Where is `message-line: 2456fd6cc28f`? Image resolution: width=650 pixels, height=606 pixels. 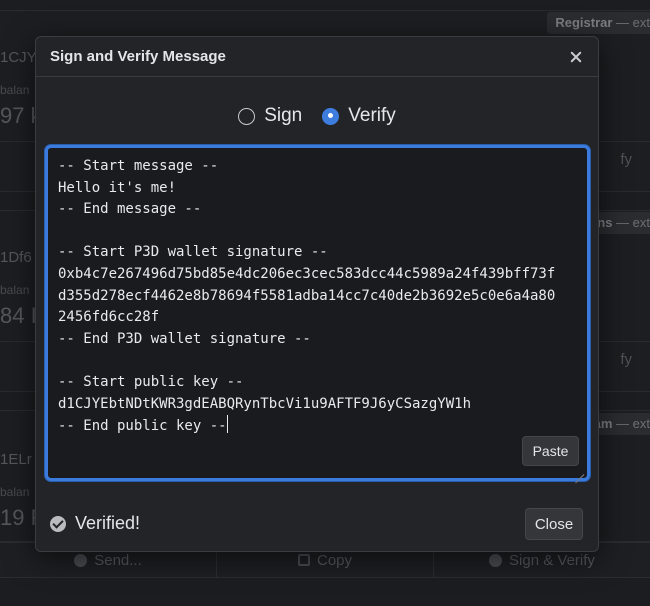
message-line: 2456fd6cc28f is located at coordinates (109, 317).